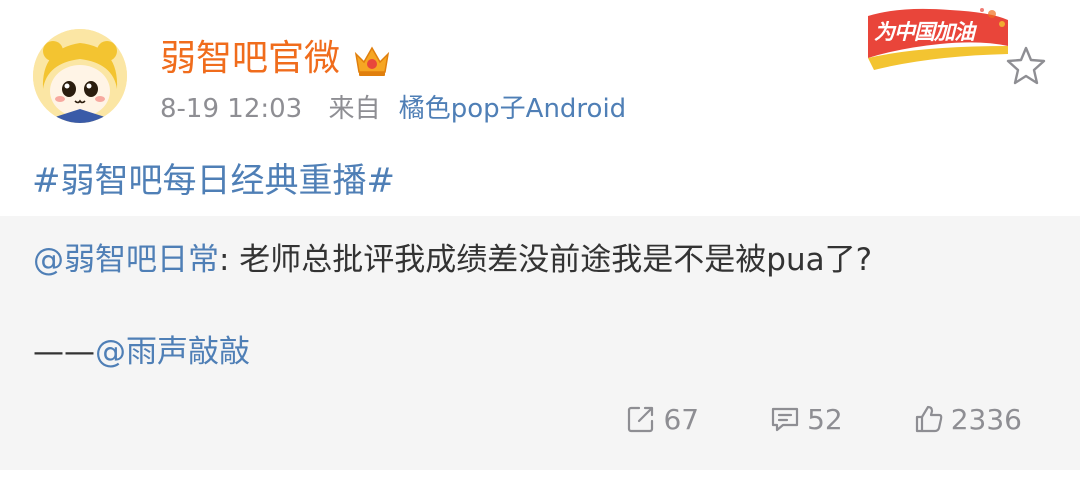  I want to click on repost-count: 67, so click(681, 419).